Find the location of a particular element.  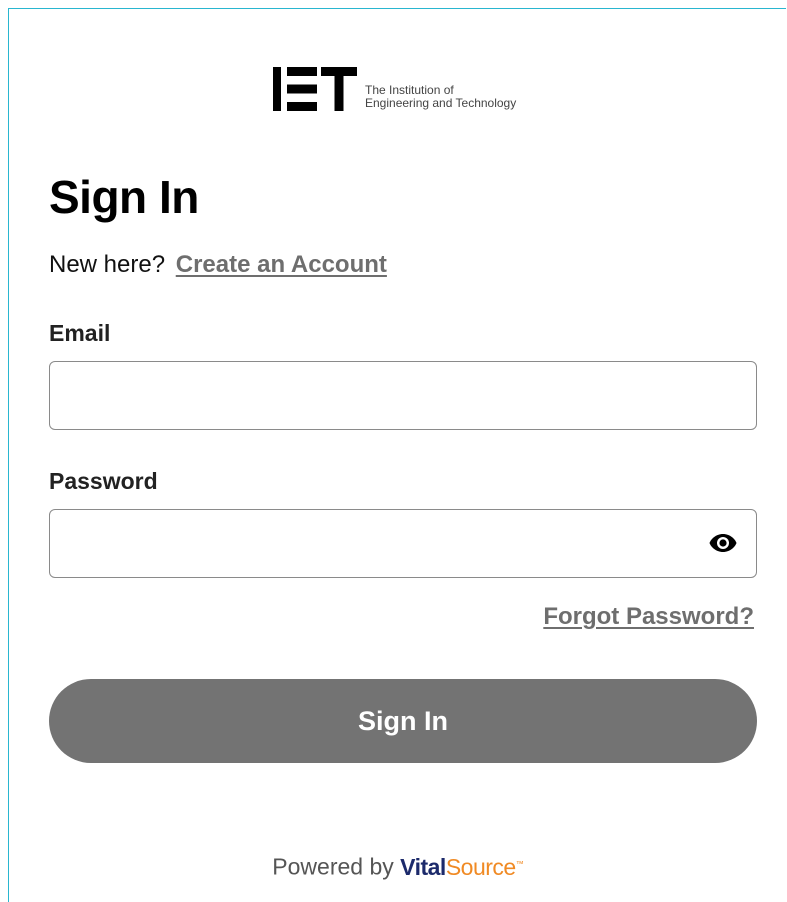

new-here-text: New here? is located at coordinates (107, 264).